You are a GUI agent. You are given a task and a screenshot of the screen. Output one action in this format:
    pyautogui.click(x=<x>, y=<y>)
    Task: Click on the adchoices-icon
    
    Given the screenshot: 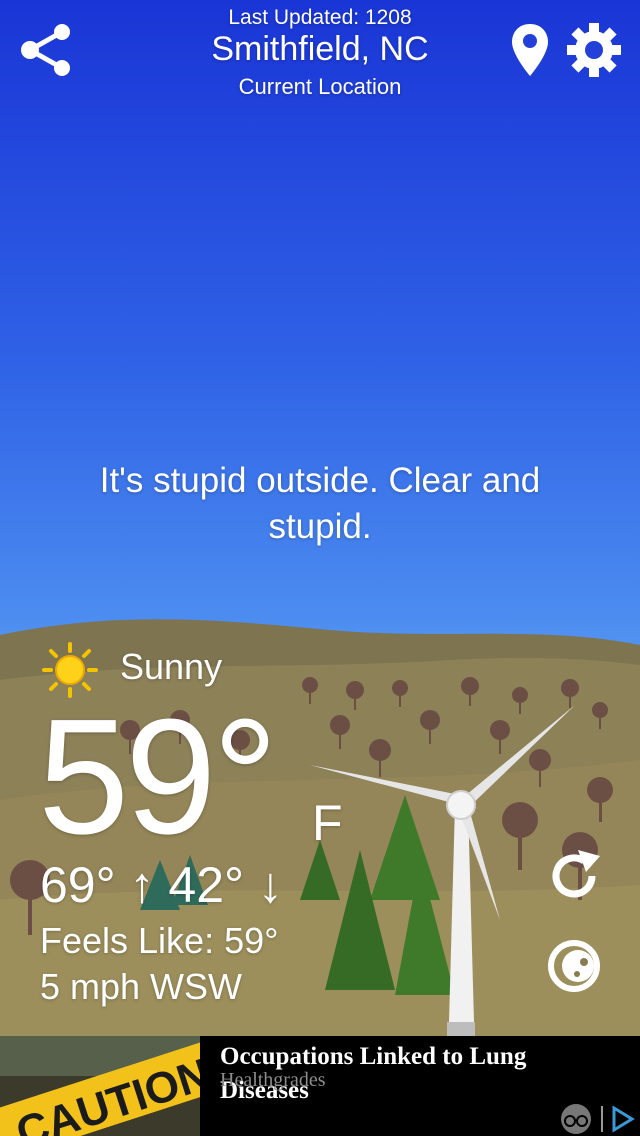 What is the action you would take?
    pyautogui.click(x=598, y=1119)
    